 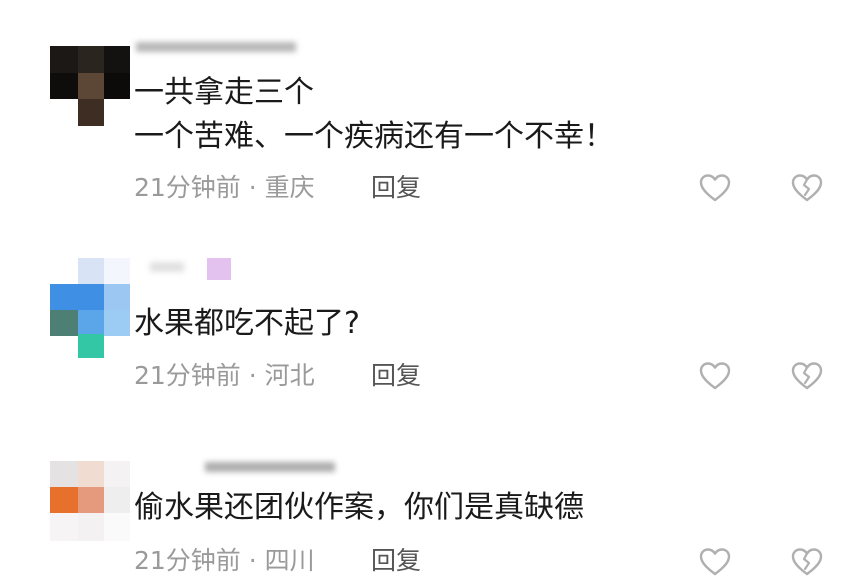 I want to click on avatar, so click(x=90, y=501).